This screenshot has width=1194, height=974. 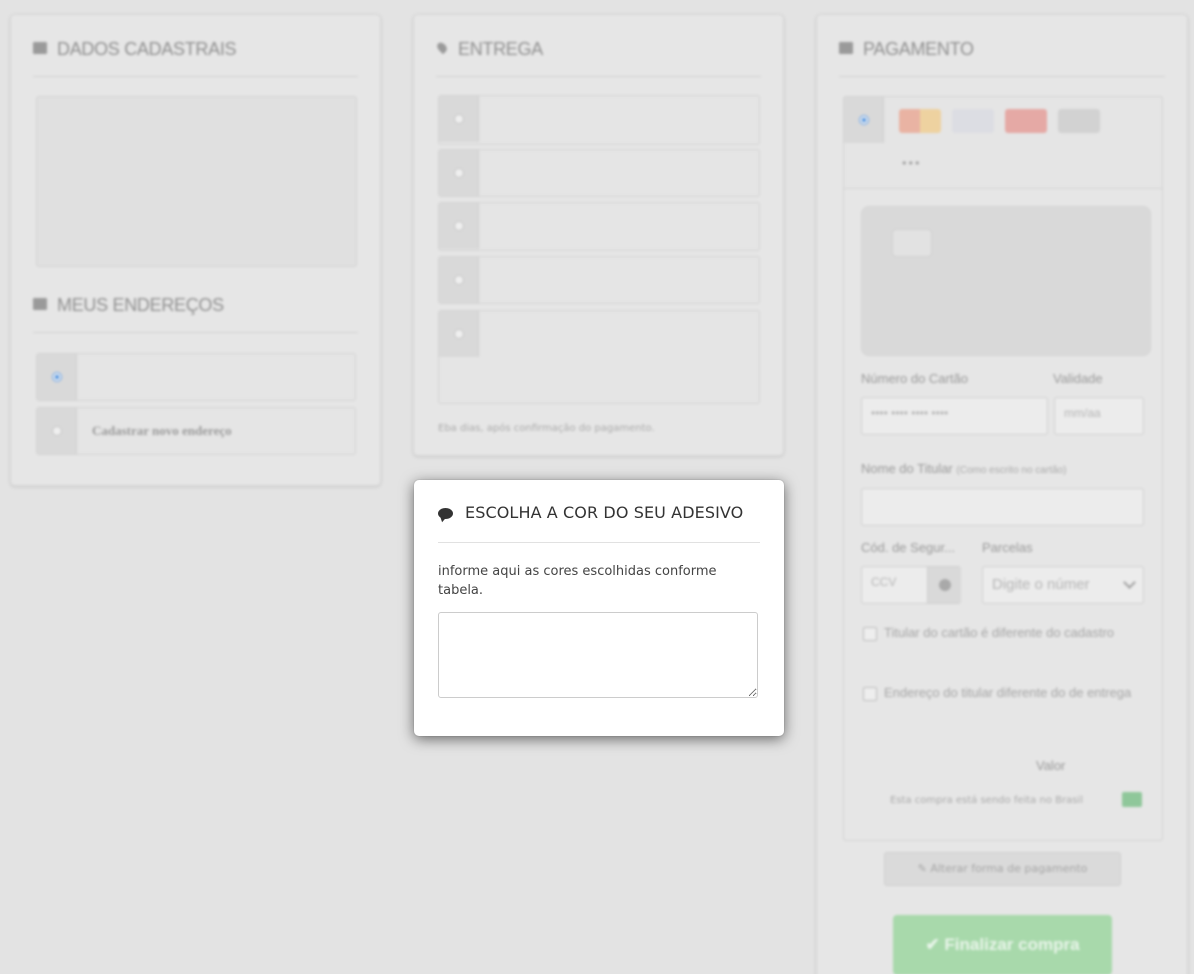 I want to click on holder-different-checkbox, so click(x=870, y=634).